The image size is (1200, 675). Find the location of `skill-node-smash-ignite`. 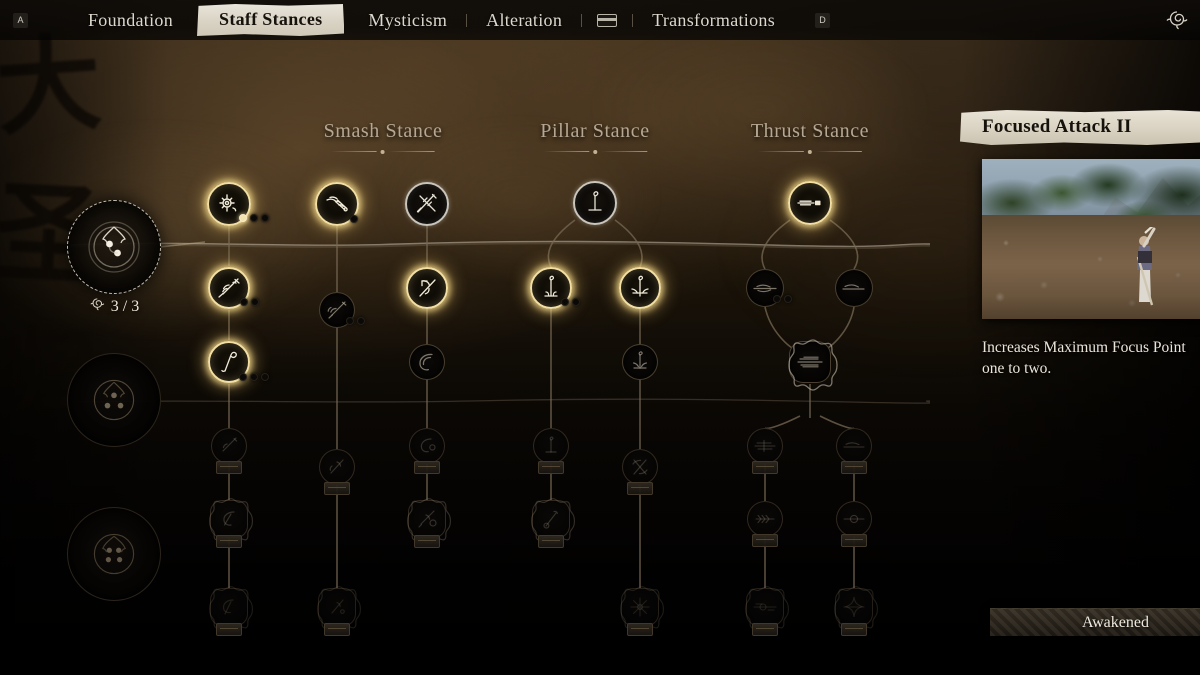

skill-node-smash-ignite is located at coordinates (429, 523).